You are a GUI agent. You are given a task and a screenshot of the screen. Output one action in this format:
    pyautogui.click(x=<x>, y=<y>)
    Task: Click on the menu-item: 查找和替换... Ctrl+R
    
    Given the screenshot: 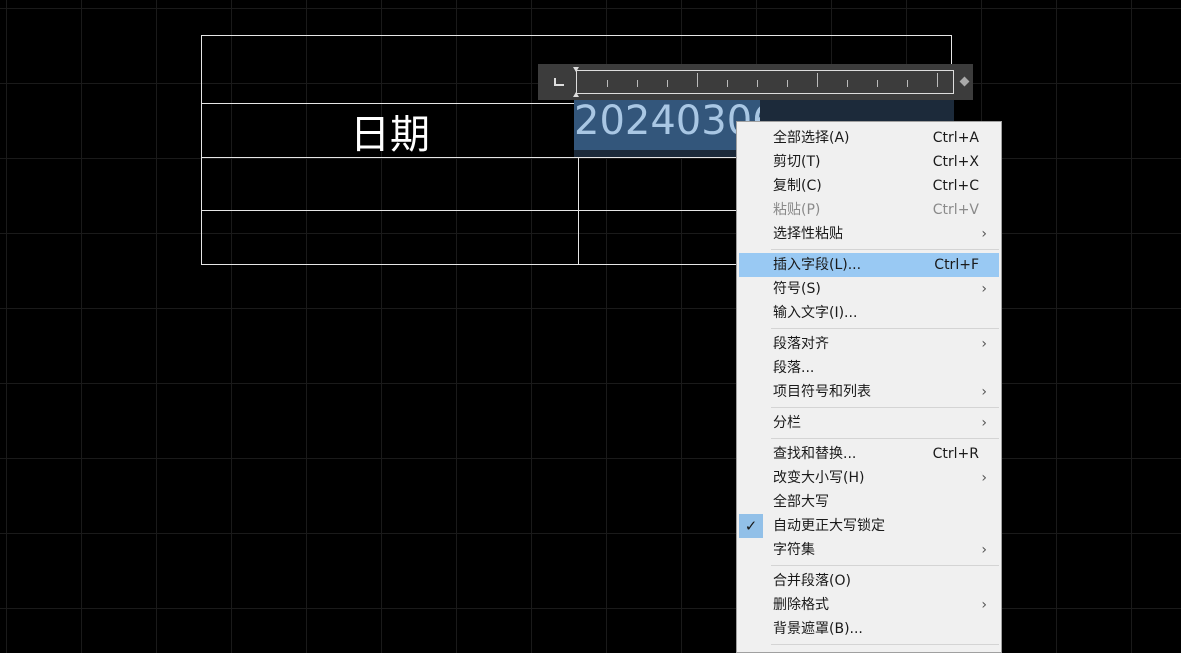 What is the action you would take?
    pyautogui.click(x=869, y=454)
    